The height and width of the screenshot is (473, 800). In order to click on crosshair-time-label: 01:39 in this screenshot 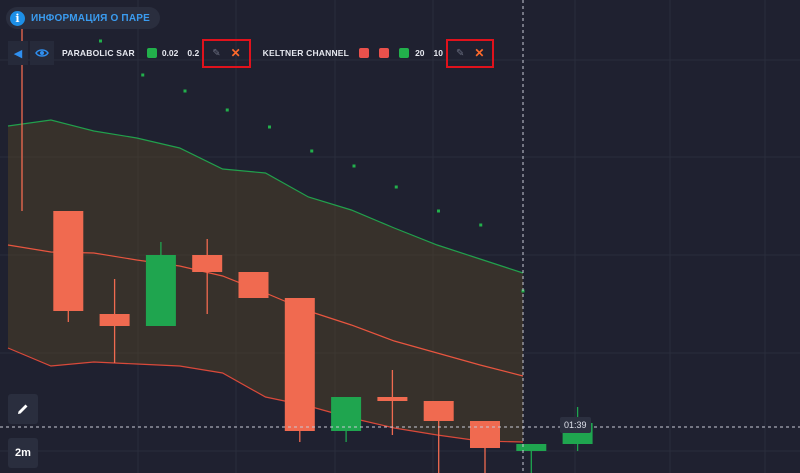, I will do `click(575, 425)`.